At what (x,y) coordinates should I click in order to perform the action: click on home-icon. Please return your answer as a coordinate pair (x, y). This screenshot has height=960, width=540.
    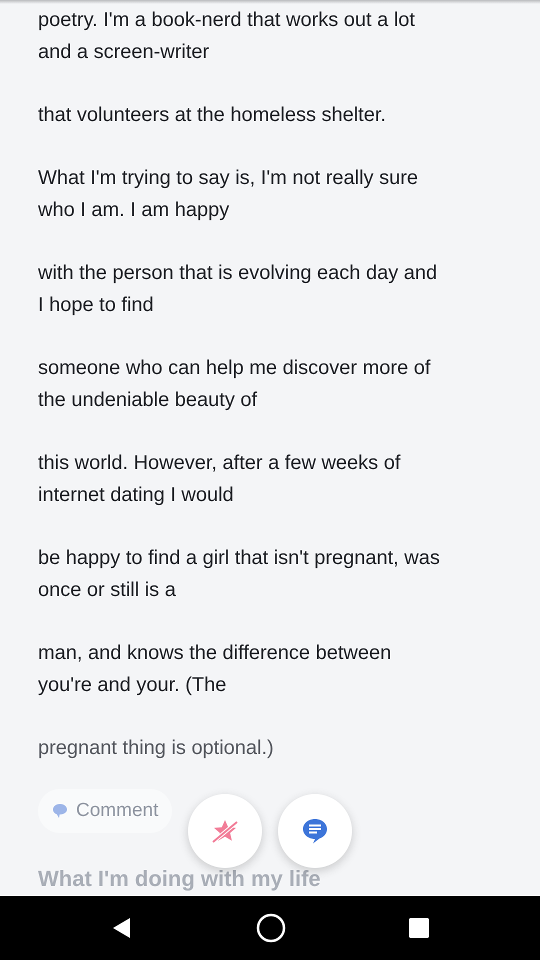
    Looking at the image, I should click on (271, 928).